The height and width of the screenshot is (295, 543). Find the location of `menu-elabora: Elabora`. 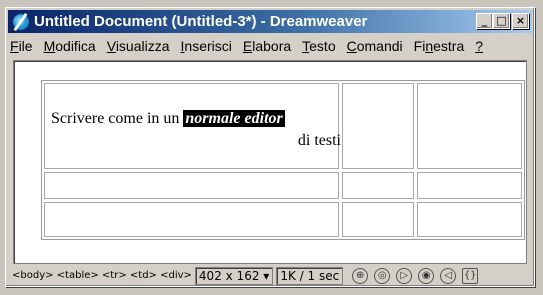

menu-elabora: Elabora is located at coordinates (267, 46).